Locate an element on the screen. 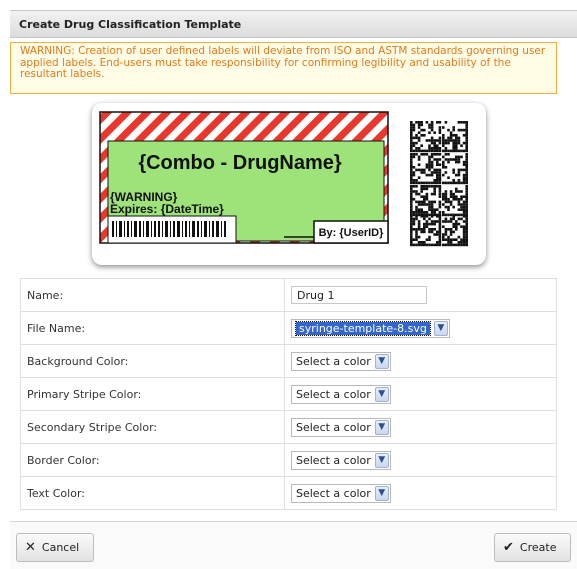 The height and width of the screenshot is (569, 577). secondary-stripe-color-value: Select a color is located at coordinates (333, 427).